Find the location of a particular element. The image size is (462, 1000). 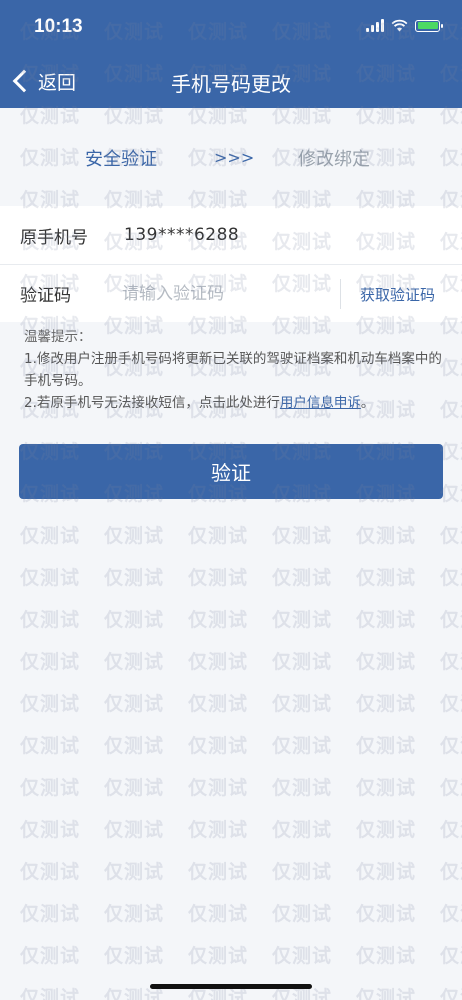

code-input is located at coordinates (227, 294).